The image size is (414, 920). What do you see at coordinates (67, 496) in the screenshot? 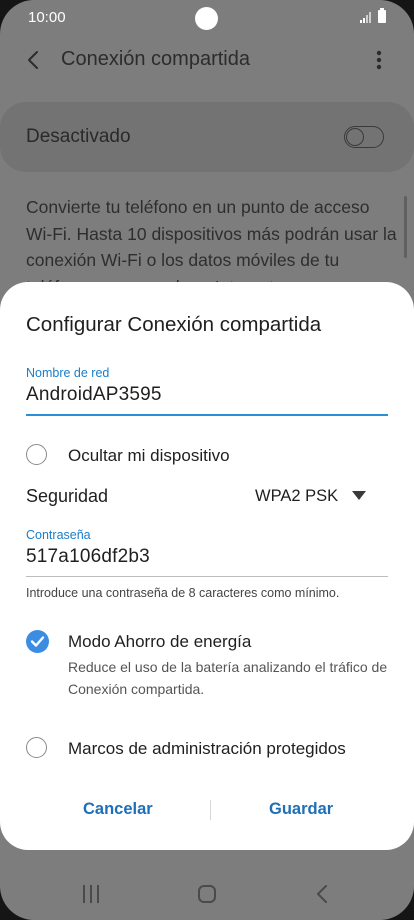
I see `security-label: Seguridad` at bounding box center [67, 496].